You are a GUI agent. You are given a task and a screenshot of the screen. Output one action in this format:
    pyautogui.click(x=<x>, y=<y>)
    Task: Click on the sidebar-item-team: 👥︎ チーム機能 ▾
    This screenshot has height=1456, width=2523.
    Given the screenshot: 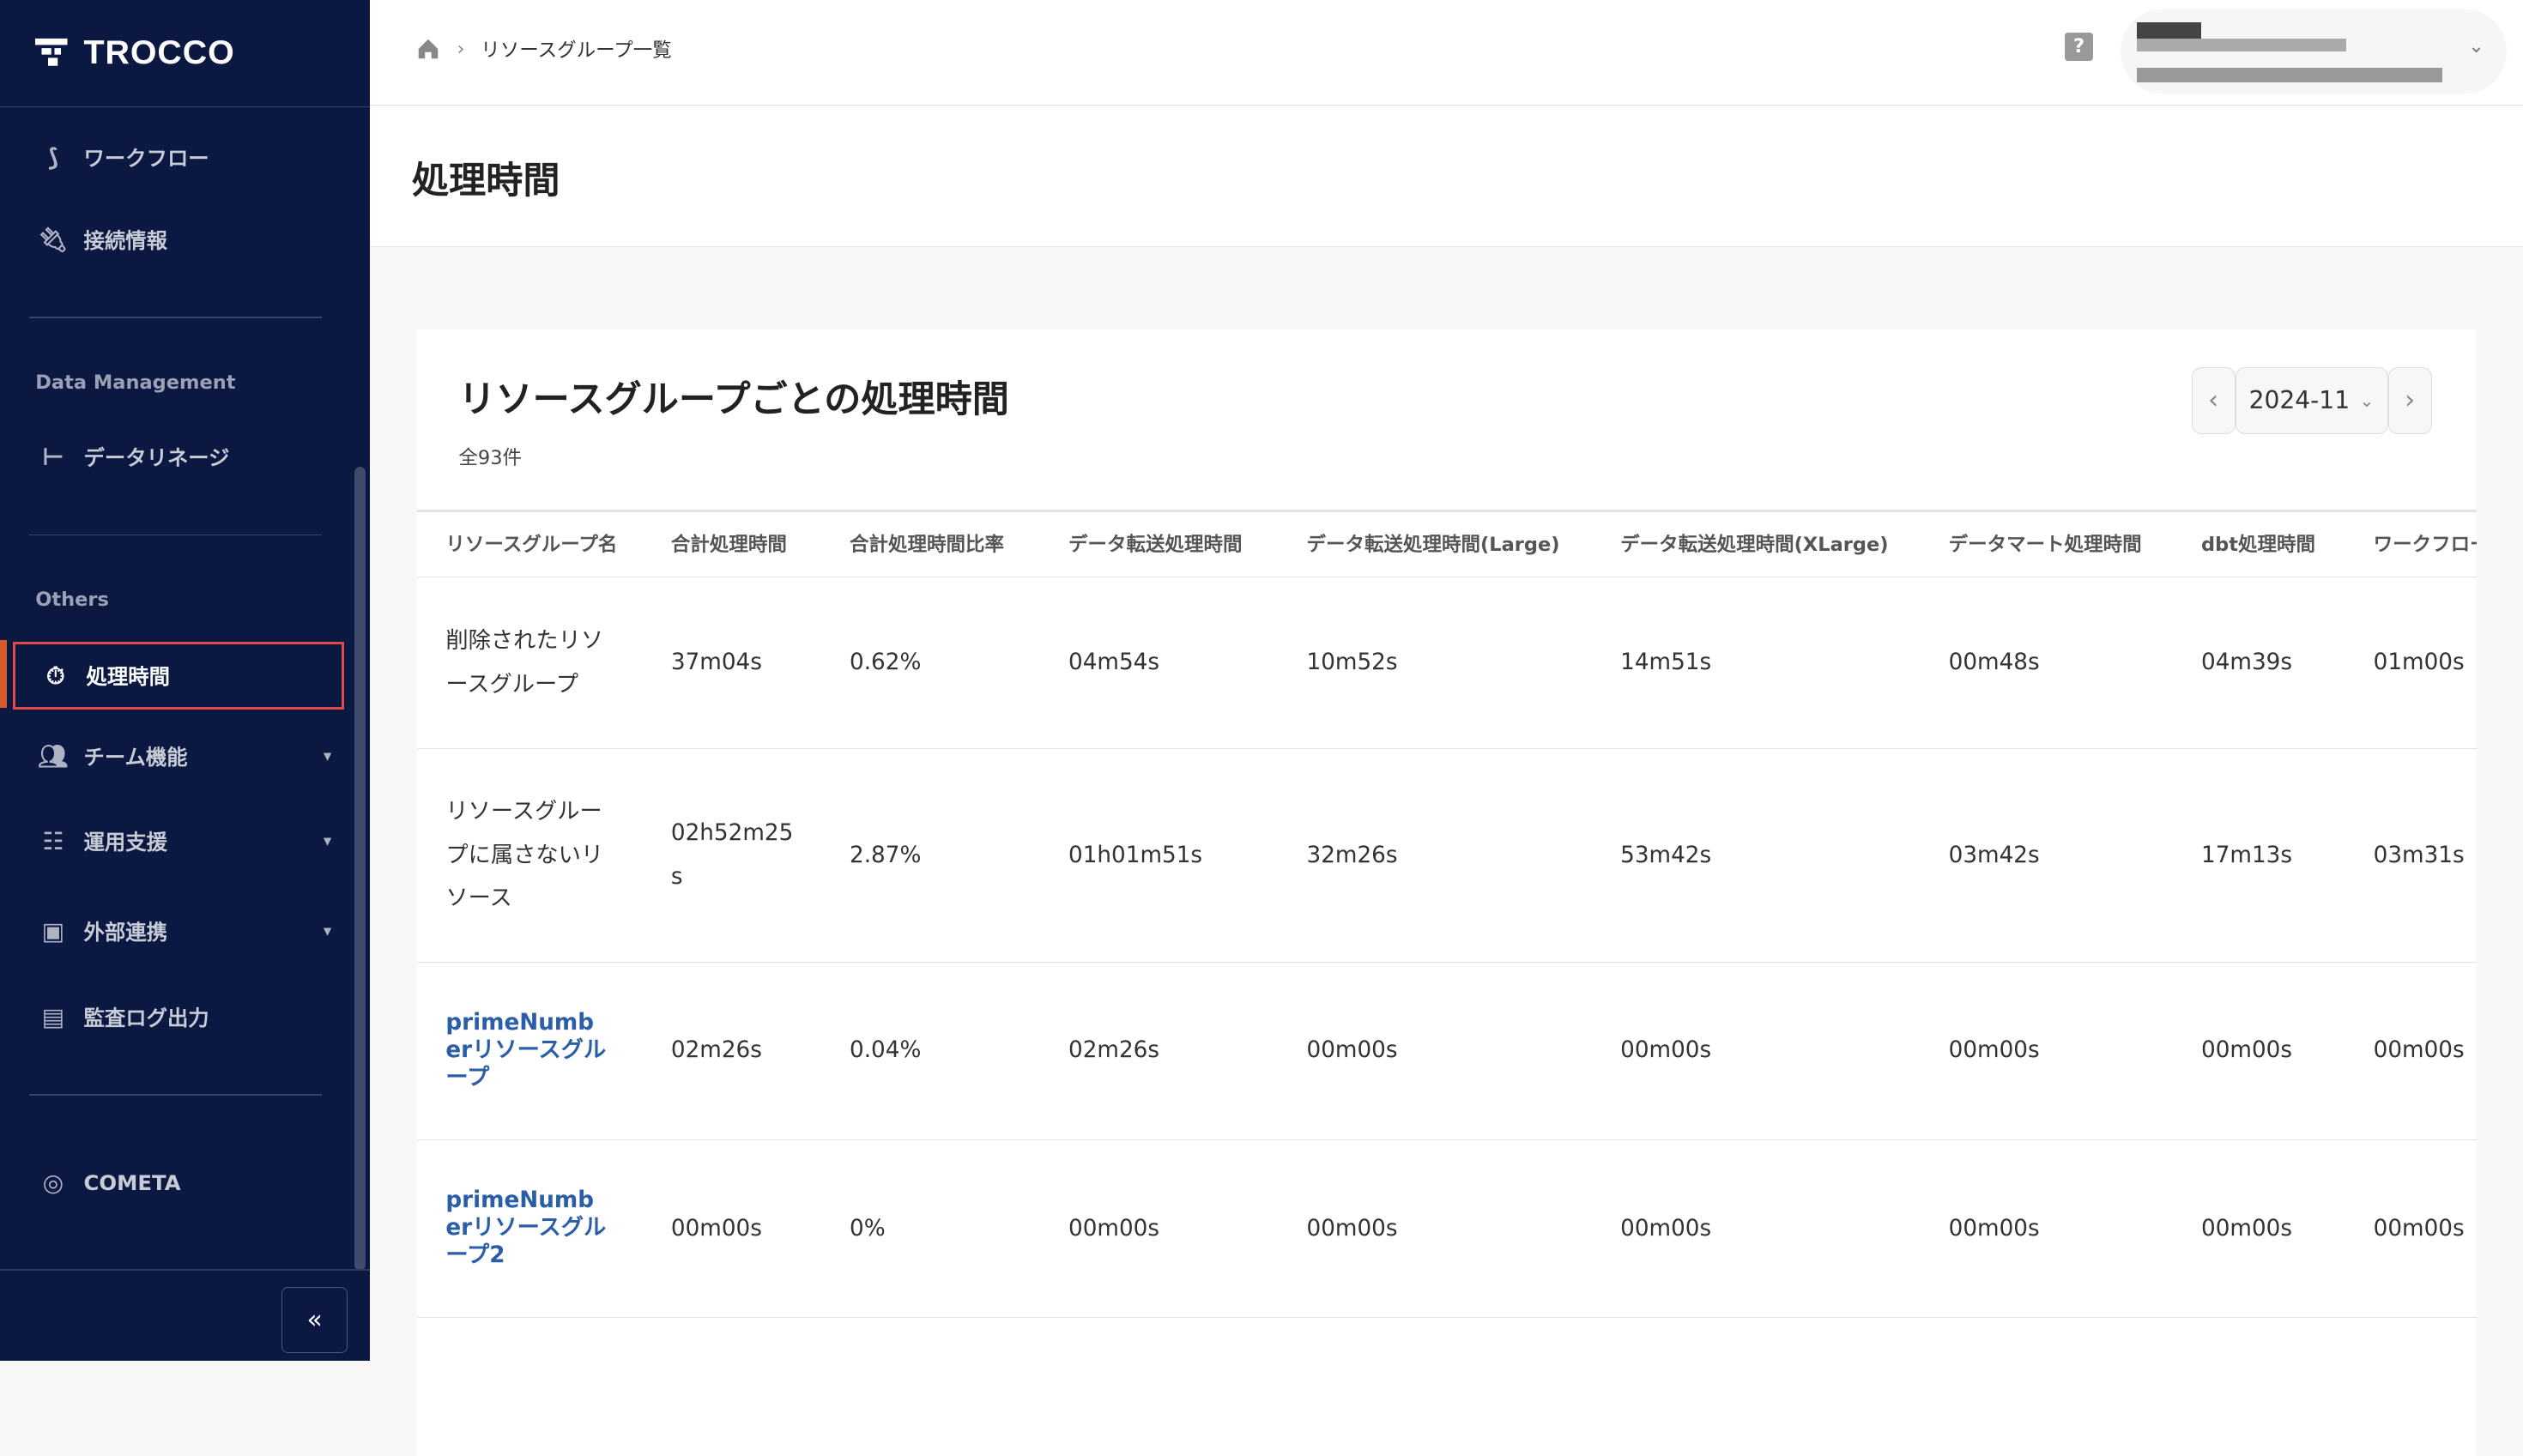 What is the action you would take?
    pyautogui.click(x=178, y=756)
    